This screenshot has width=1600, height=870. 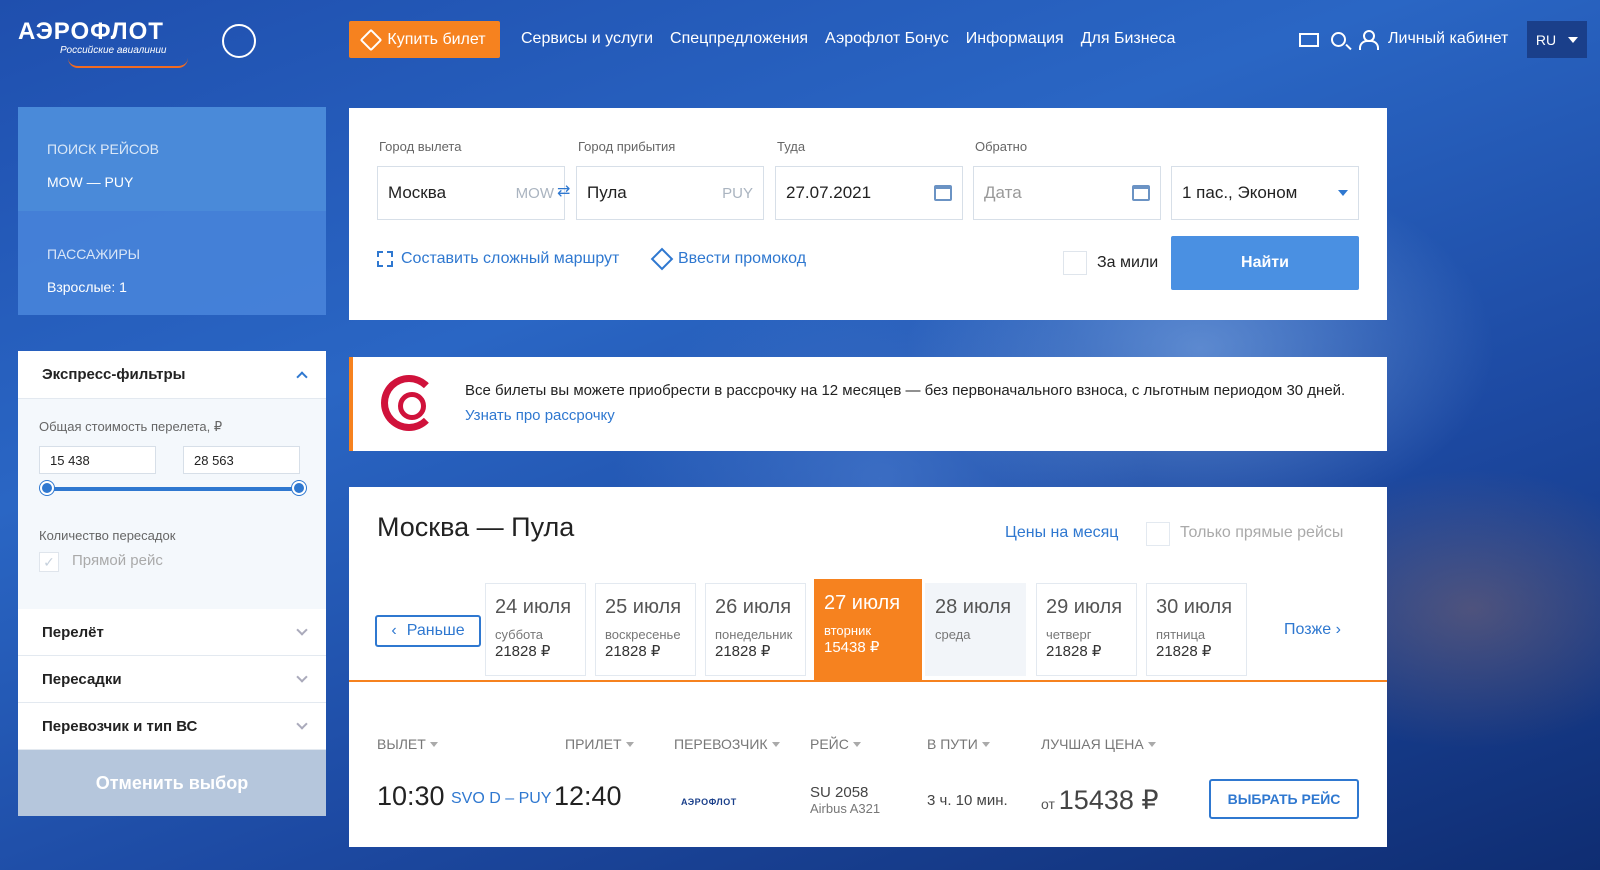 What do you see at coordinates (848, 630) in the screenshot?
I see `date-tab-weekday: вторник` at bounding box center [848, 630].